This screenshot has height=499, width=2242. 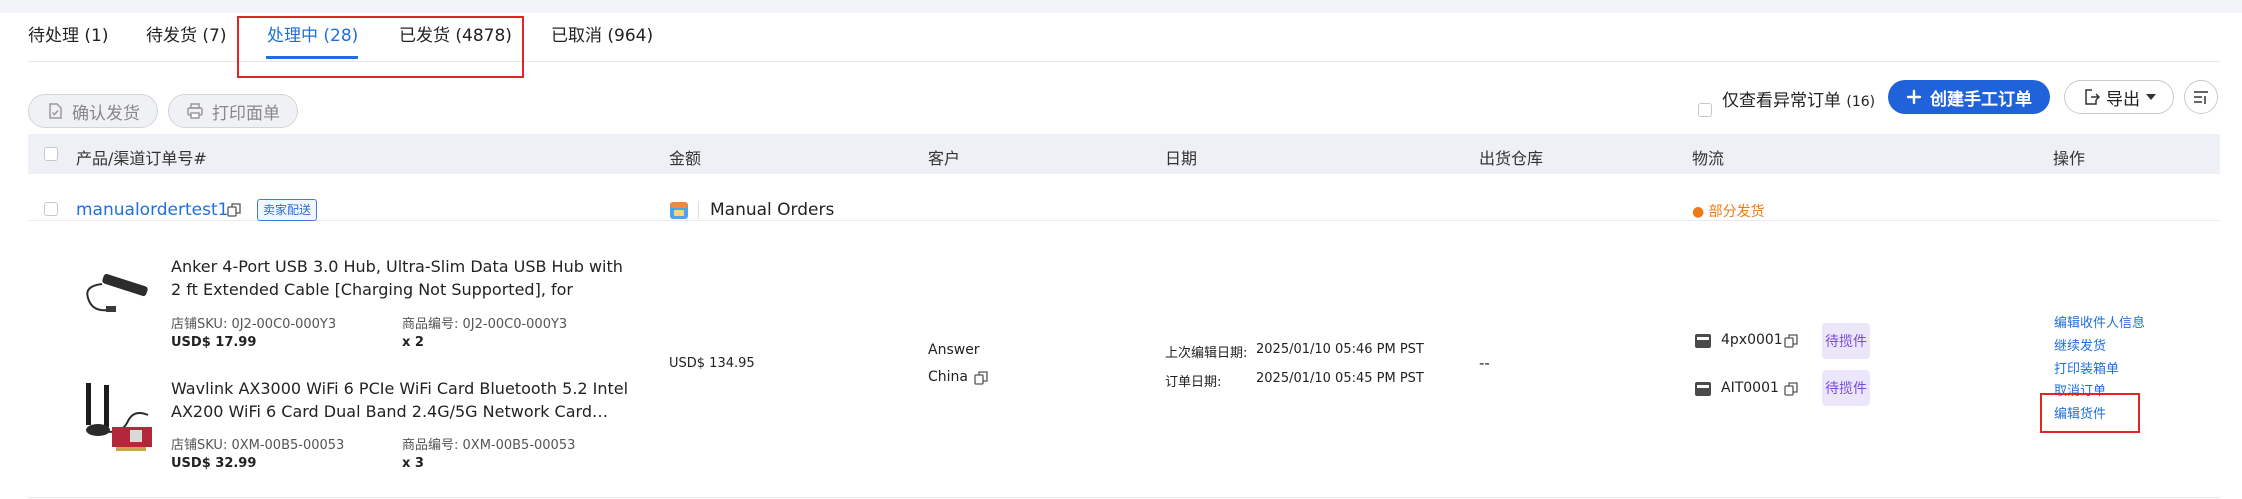 What do you see at coordinates (380, 47) in the screenshot?
I see `highlight-box-tabs` at bounding box center [380, 47].